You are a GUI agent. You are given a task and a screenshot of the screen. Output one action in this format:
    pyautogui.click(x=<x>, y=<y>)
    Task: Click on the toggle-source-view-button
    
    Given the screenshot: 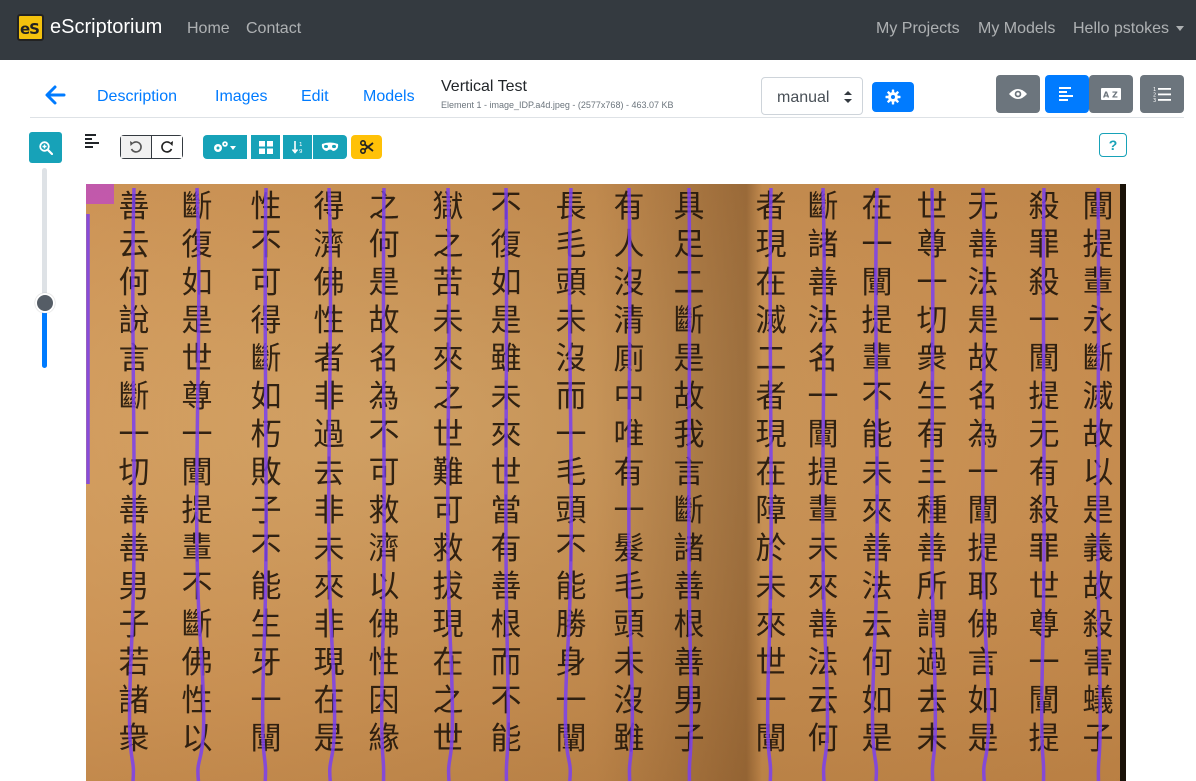 What is the action you would take?
    pyautogui.click(x=1018, y=94)
    